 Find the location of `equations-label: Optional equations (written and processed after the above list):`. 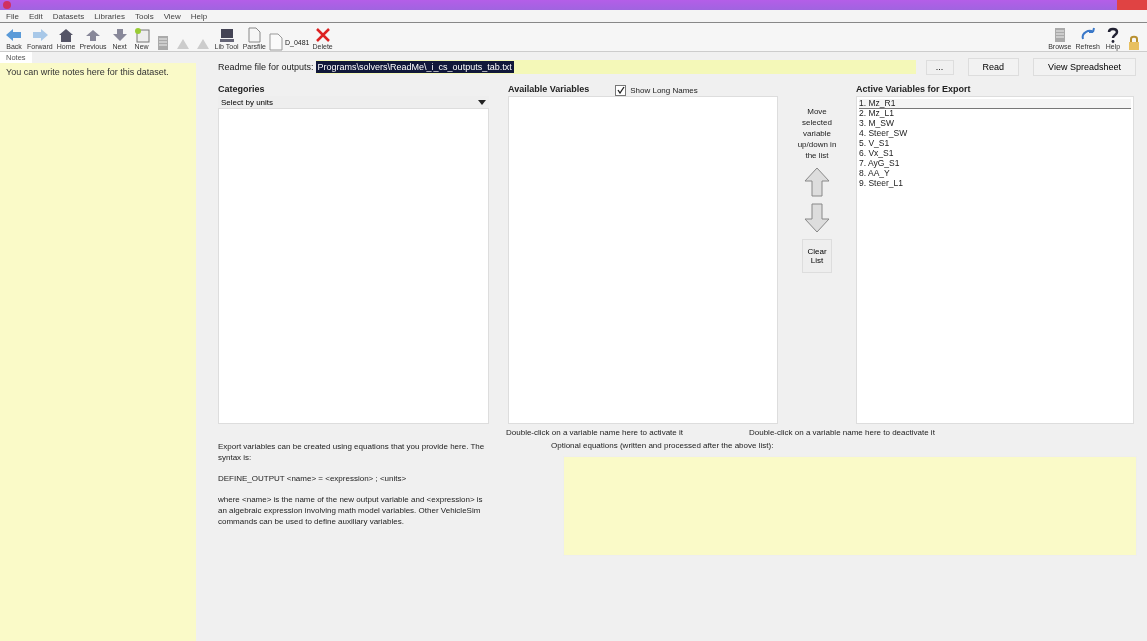

equations-label: Optional equations (written and processed after the above list): is located at coordinates (663, 445).